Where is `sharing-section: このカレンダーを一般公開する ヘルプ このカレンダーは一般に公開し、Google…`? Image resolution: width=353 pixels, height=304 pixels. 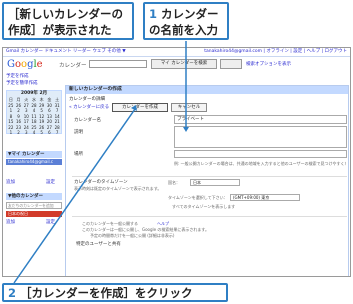
sharing-section: このカレンダーを一般公開する ヘルプ このカレンダーは一般に公開し、Google… is located at coordinates (209, 227).